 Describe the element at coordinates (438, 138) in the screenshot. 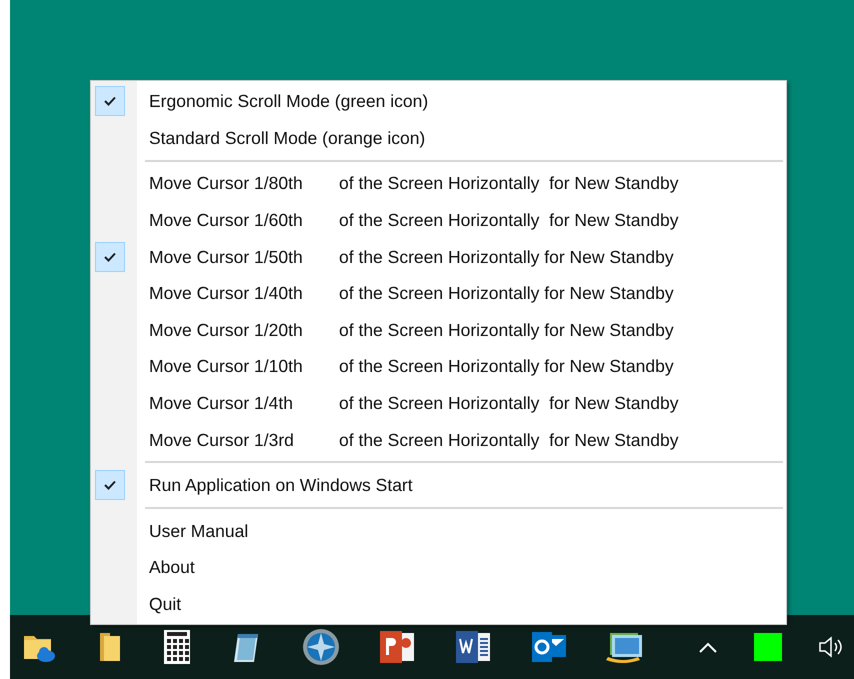

I see `menu-item: Standard Scroll Mode (orange icon)` at that location.